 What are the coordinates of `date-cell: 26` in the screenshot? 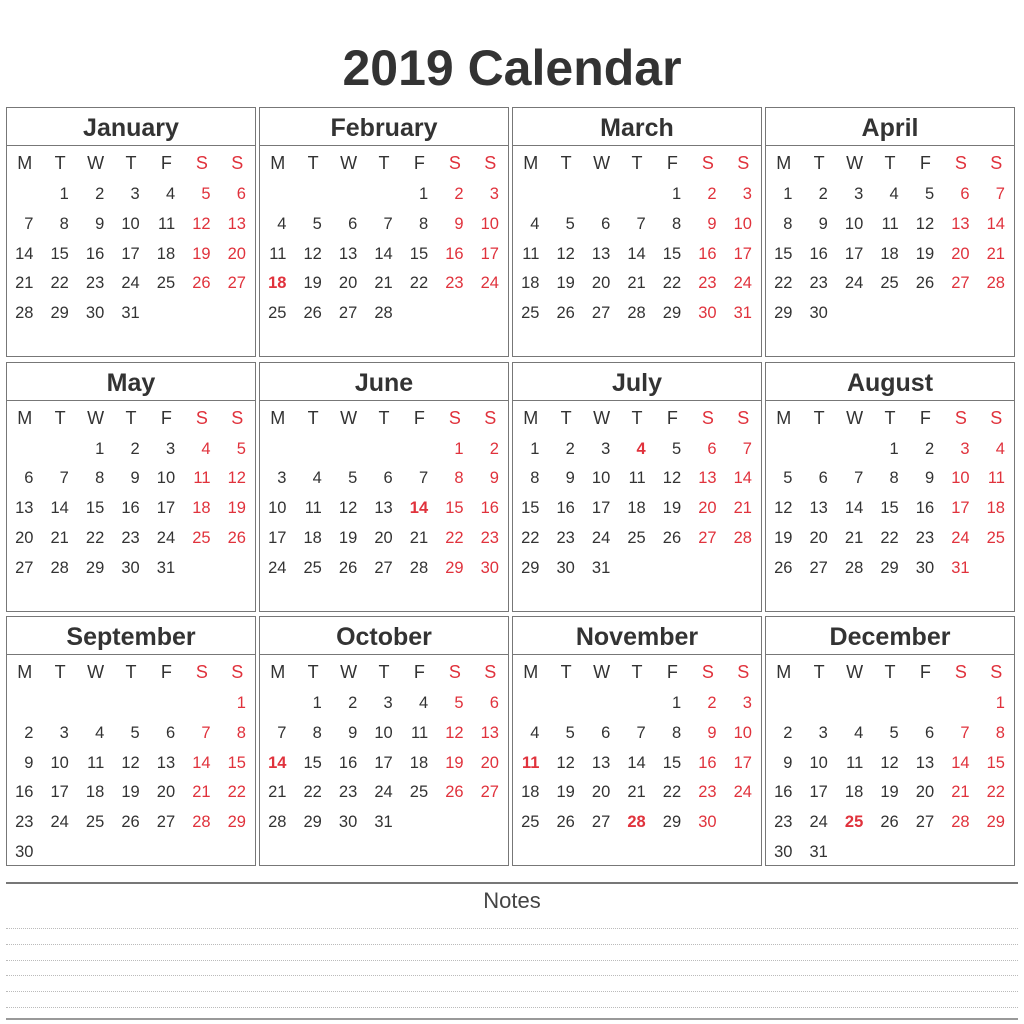 It's located at (312, 313).